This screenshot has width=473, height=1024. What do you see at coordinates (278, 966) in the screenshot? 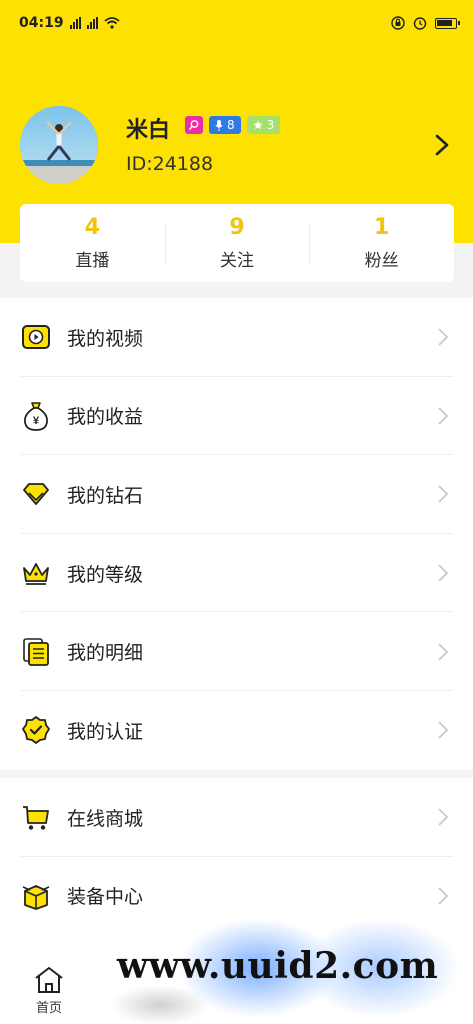
I see `watermark: www.uuid2.com` at bounding box center [278, 966].